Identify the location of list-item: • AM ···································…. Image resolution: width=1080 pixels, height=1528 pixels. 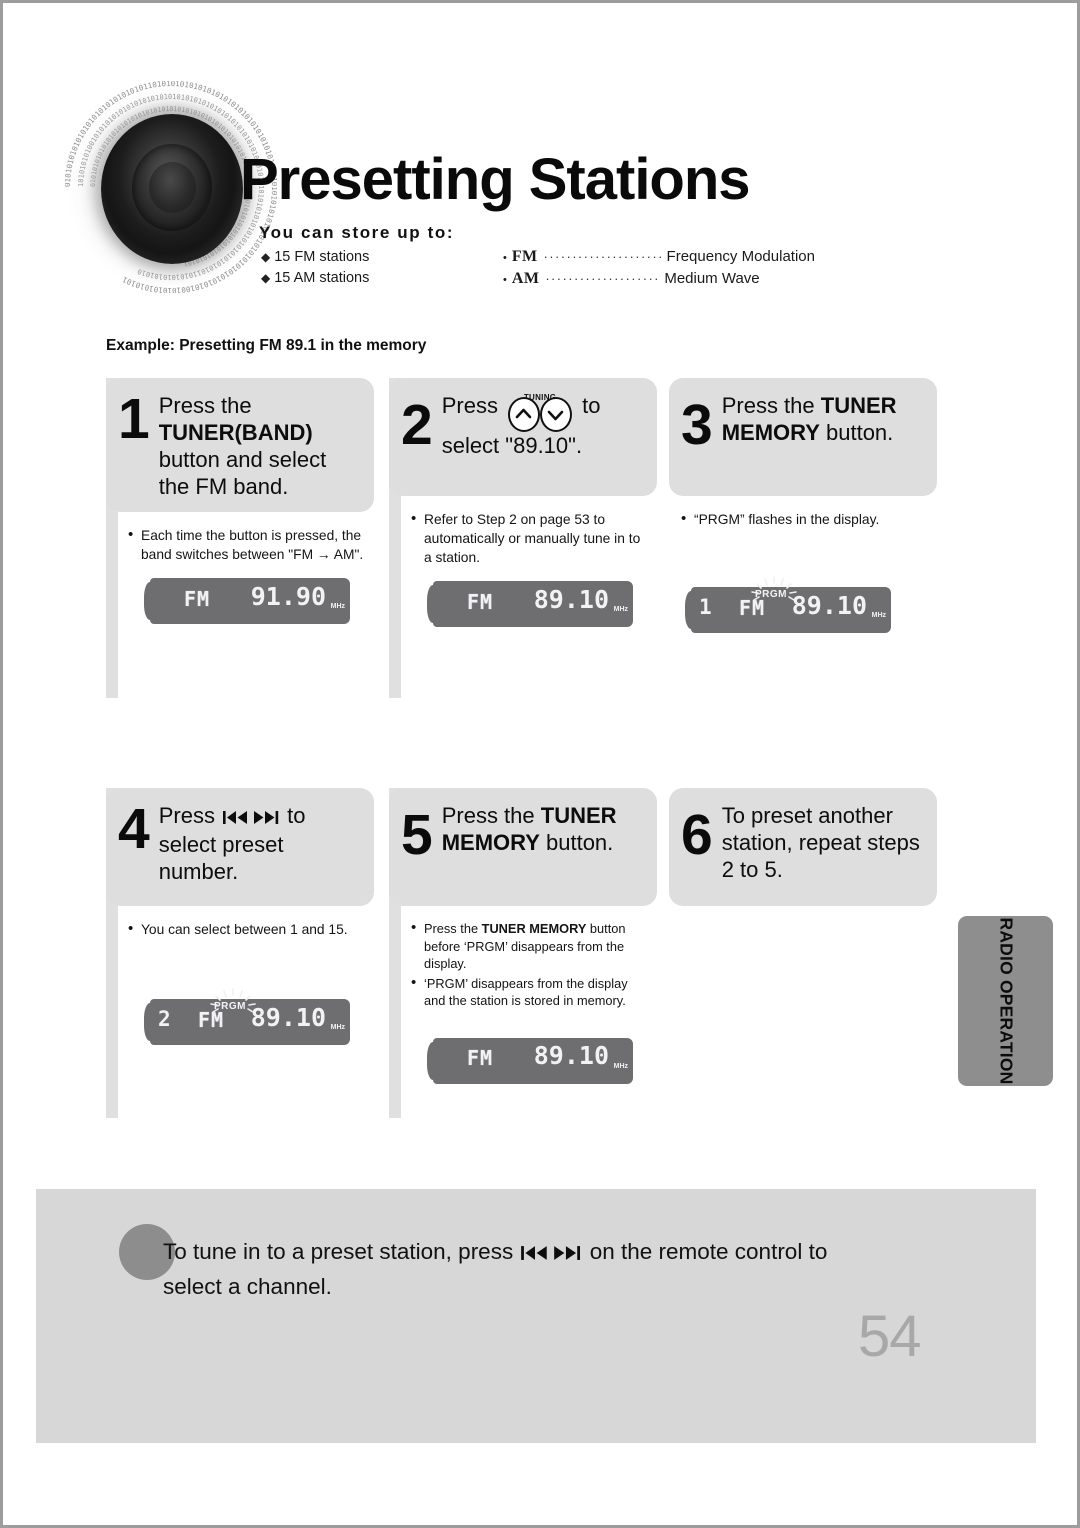
(659, 280).